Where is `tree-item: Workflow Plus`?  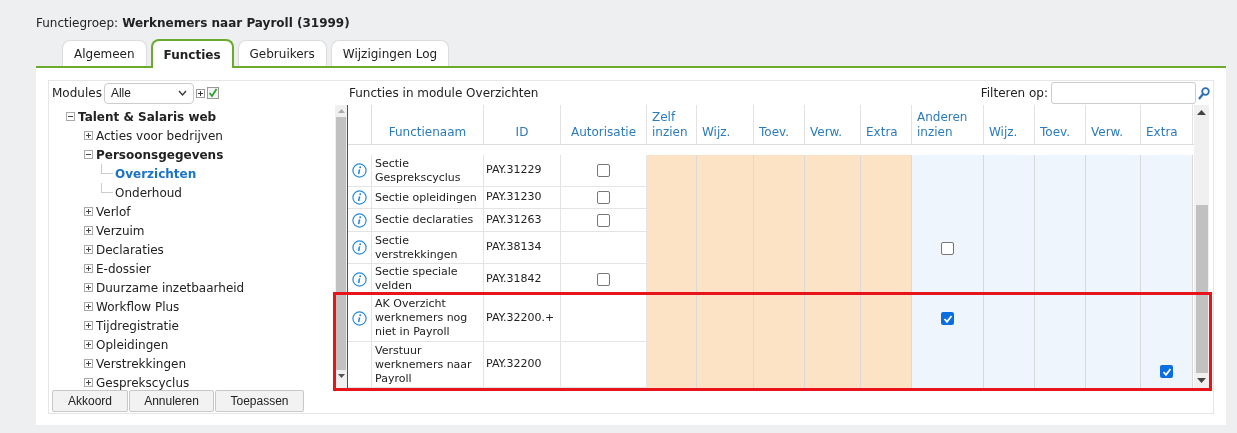
tree-item: Workflow Plus is located at coordinates (138, 306).